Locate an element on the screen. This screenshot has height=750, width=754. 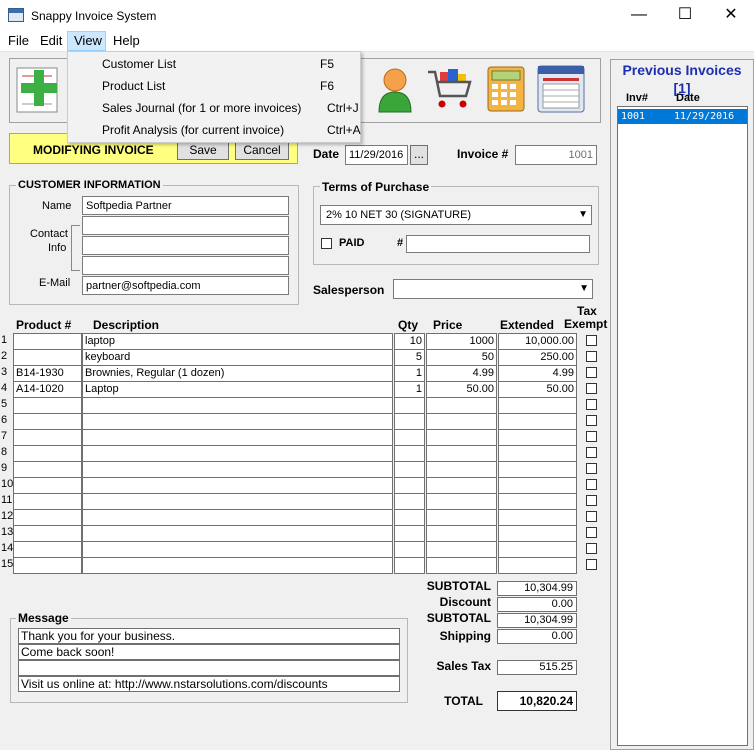
cell-price: 50.00 is located at coordinates (461, 389).